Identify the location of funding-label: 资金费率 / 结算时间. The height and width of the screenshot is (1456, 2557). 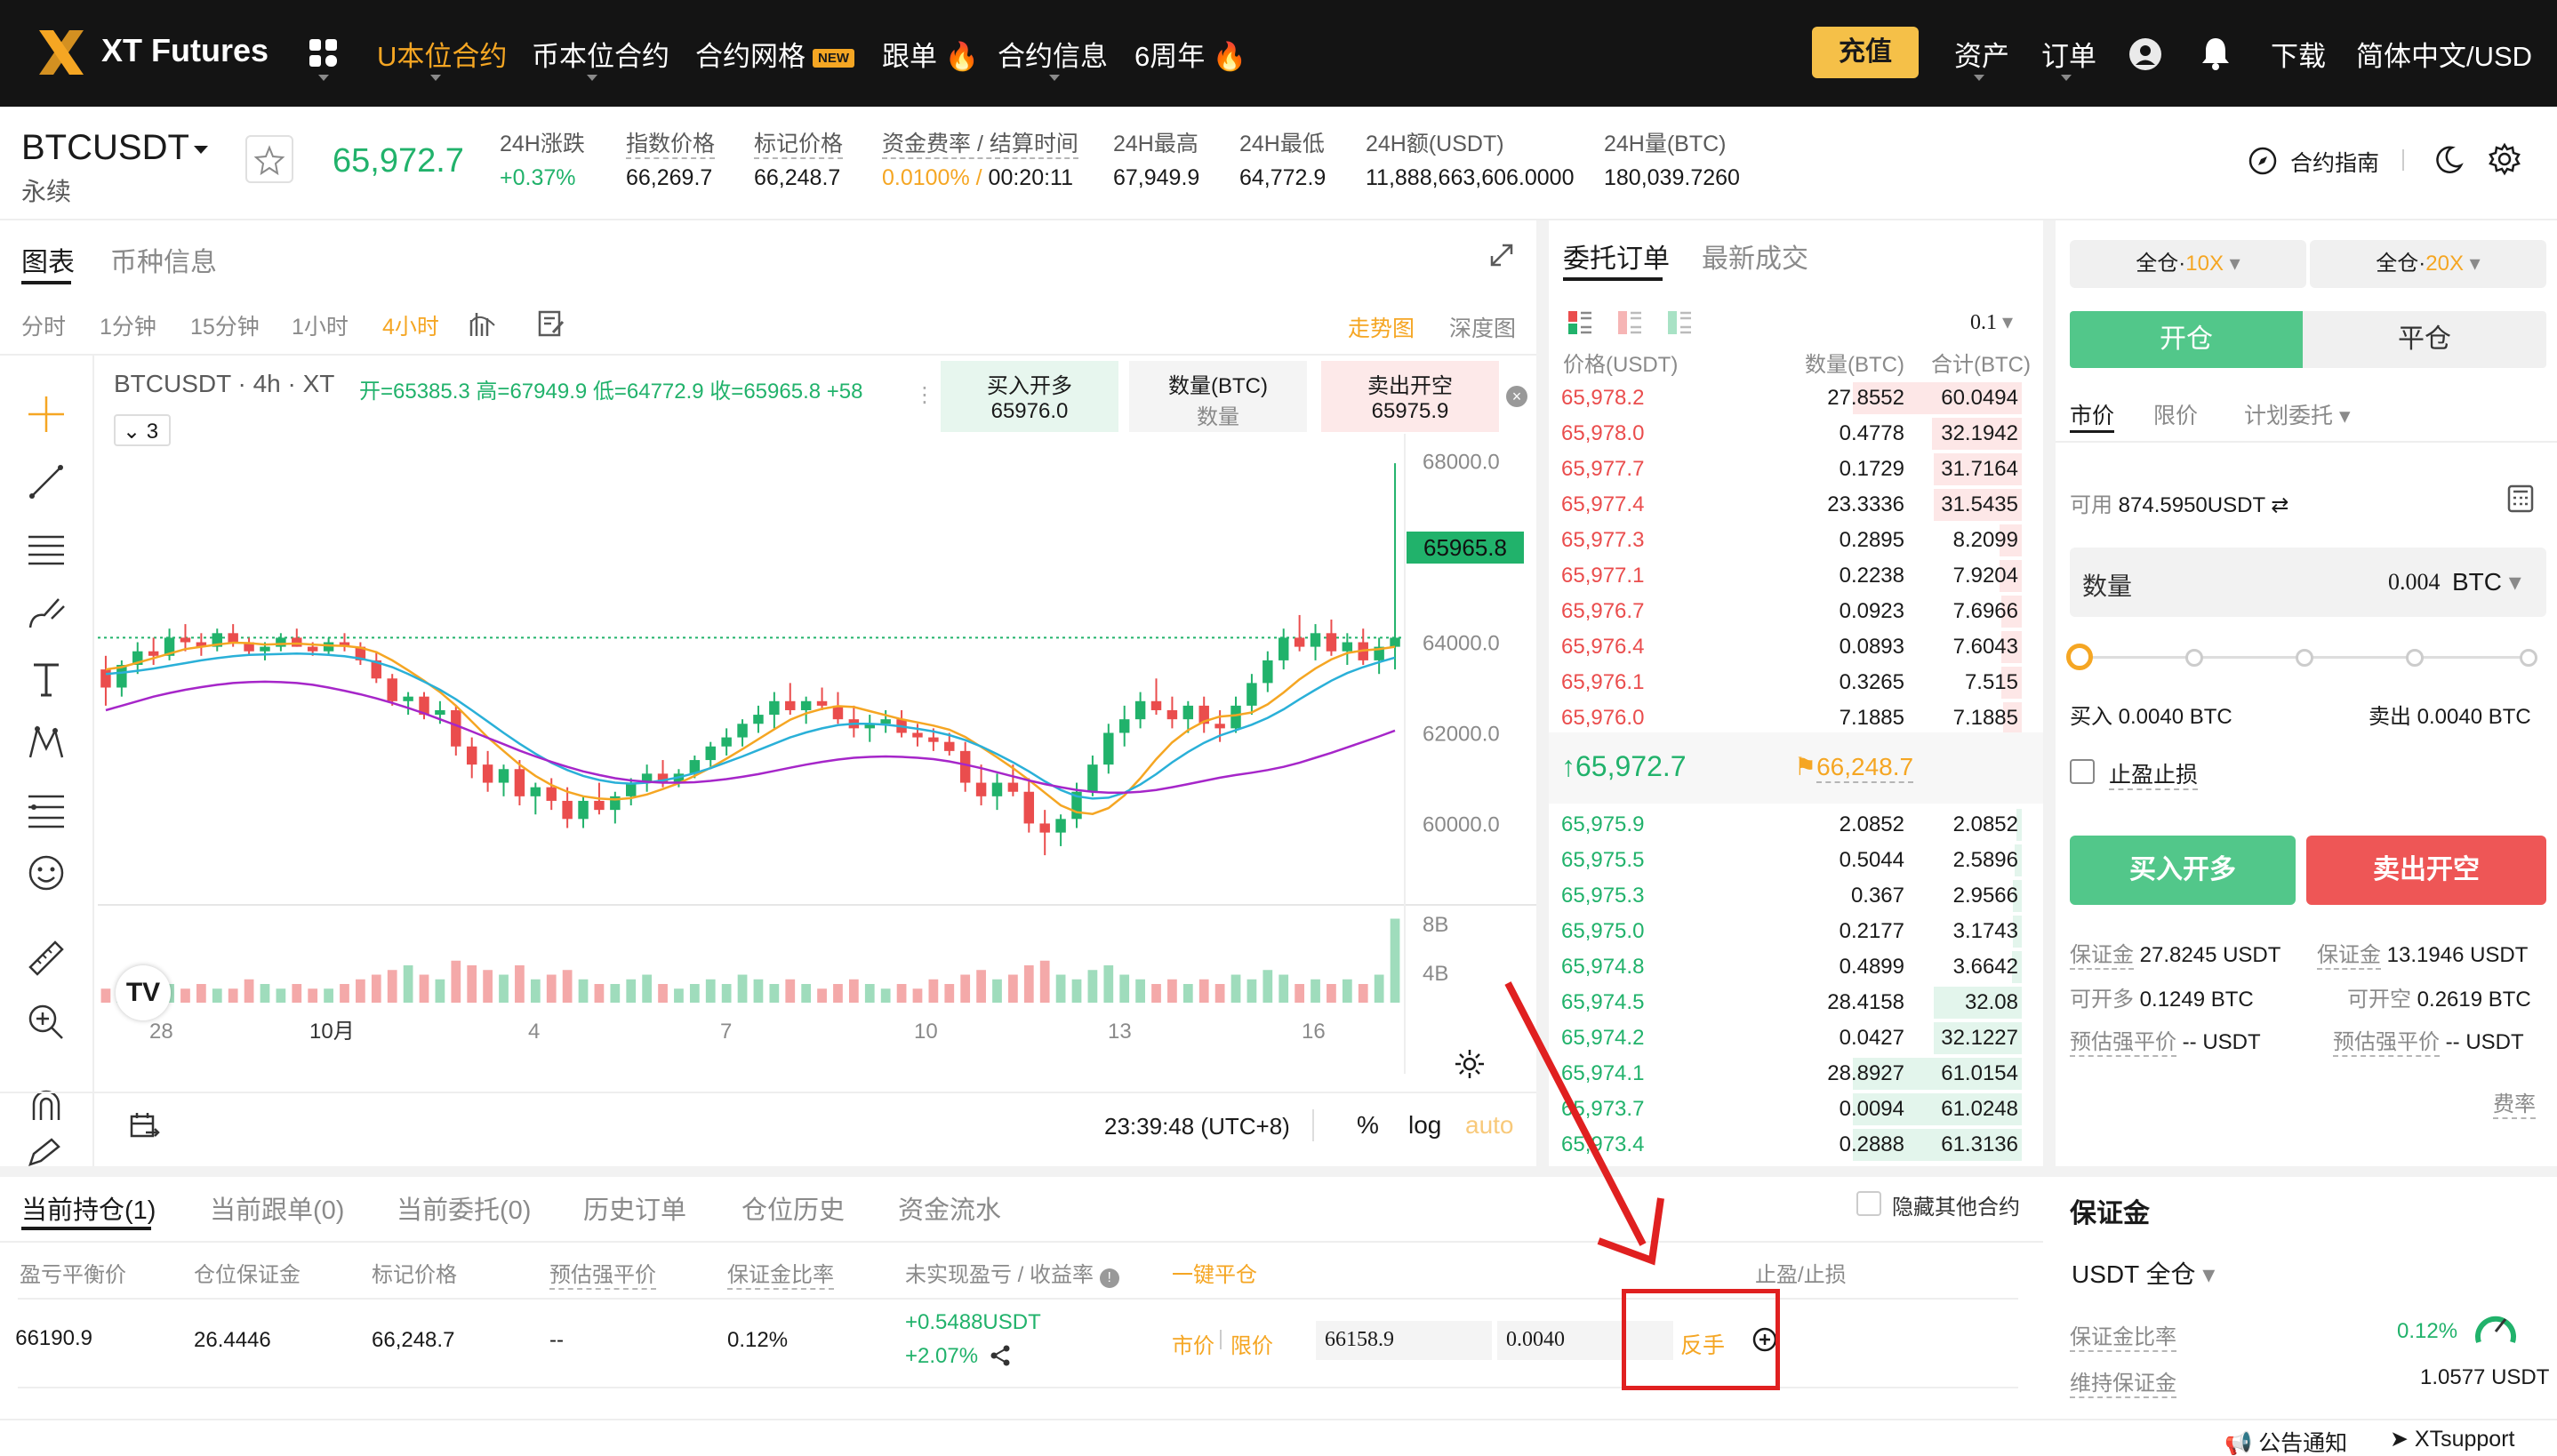
(980, 145).